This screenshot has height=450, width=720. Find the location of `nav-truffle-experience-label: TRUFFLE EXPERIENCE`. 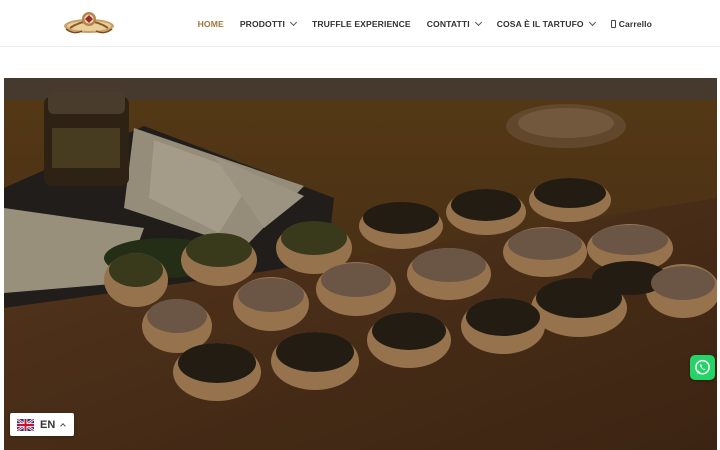

nav-truffle-experience-label: TRUFFLE EXPERIENCE is located at coordinates (361, 23).